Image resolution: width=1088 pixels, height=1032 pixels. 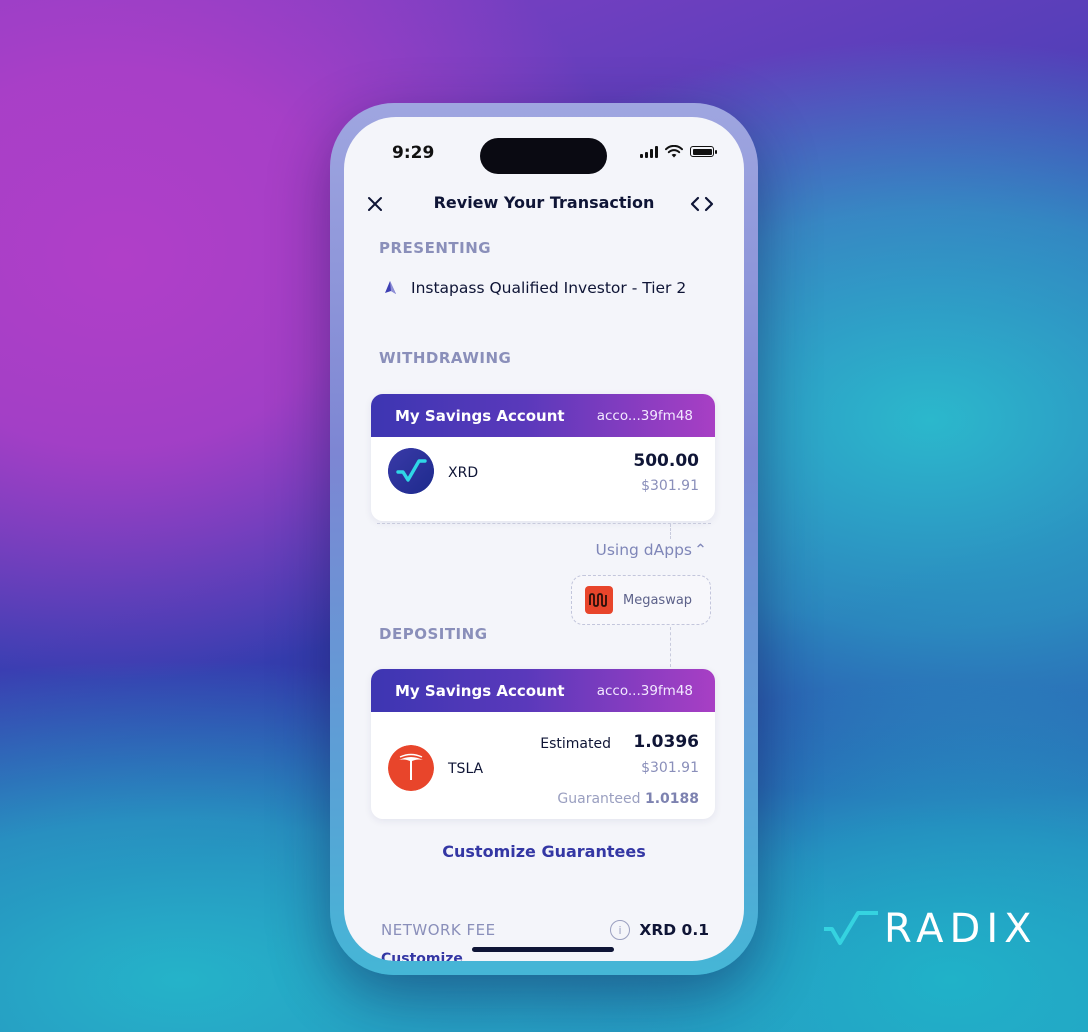 I want to click on presenting-badge-row: Instapass Qualified Investor - Tier 2, so click(x=534, y=288).